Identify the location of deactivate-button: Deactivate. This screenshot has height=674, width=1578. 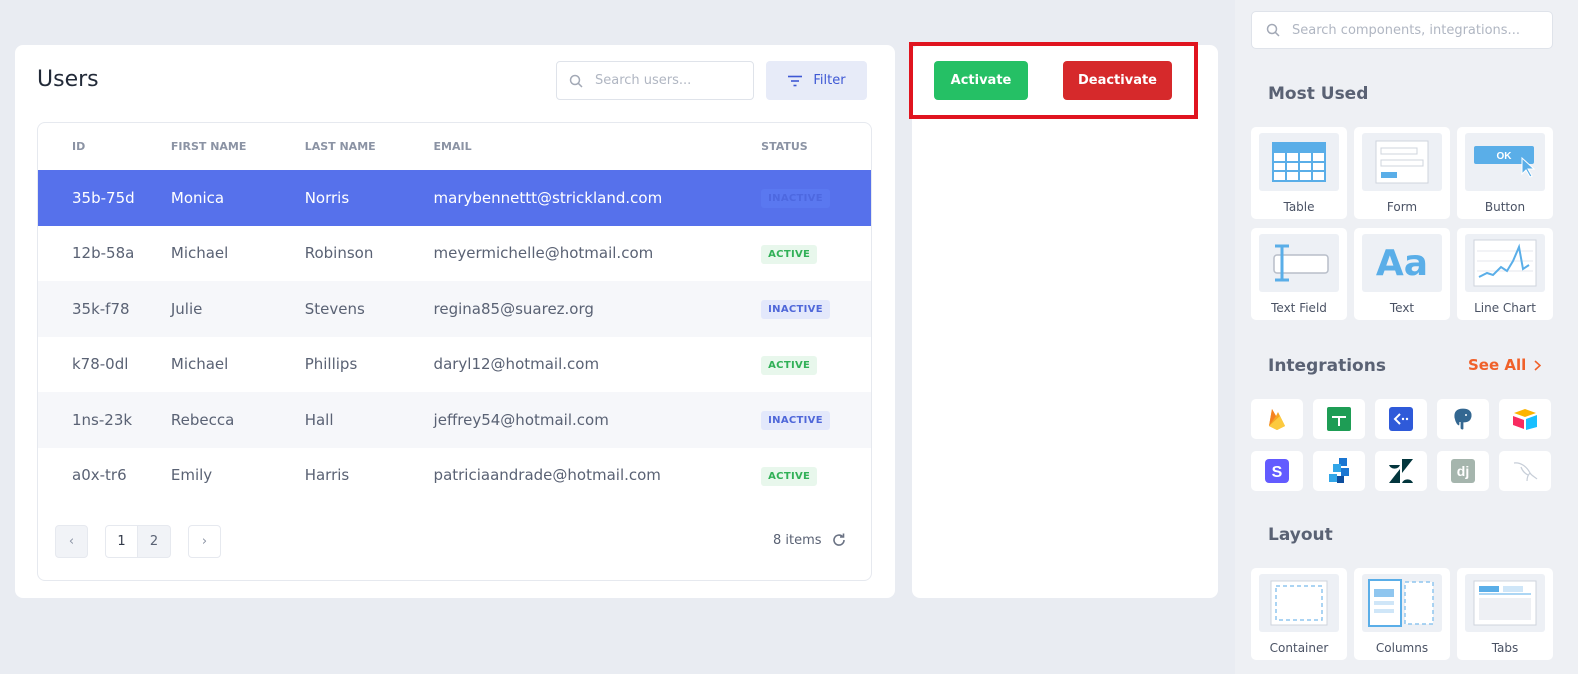
(1117, 80).